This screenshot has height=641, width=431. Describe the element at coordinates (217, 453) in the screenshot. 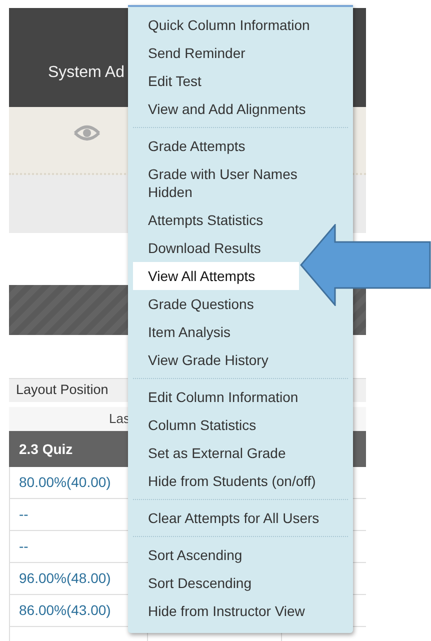

I see `menu-item: Set as External Grade` at that location.